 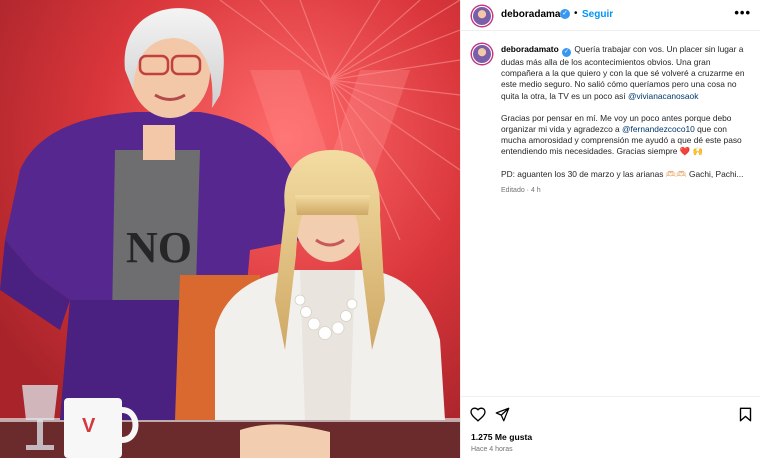 What do you see at coordinates (482, 54) in the screenshot?
I see `caption-avatar` at bounding box center [482, 54].